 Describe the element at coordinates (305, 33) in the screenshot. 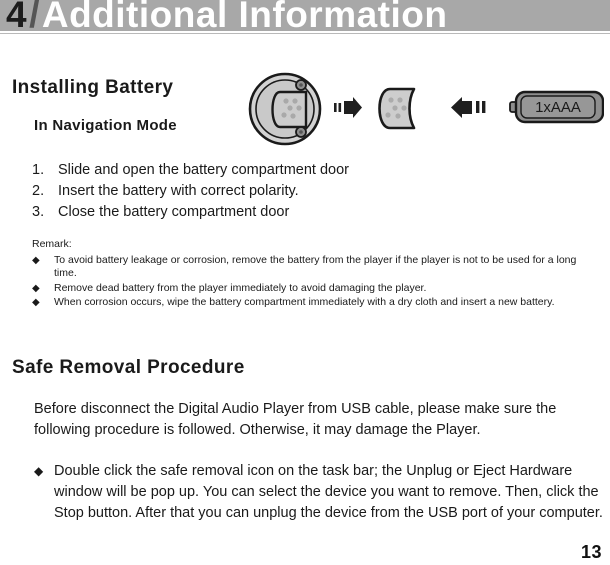

I see `header-divider` at that location.